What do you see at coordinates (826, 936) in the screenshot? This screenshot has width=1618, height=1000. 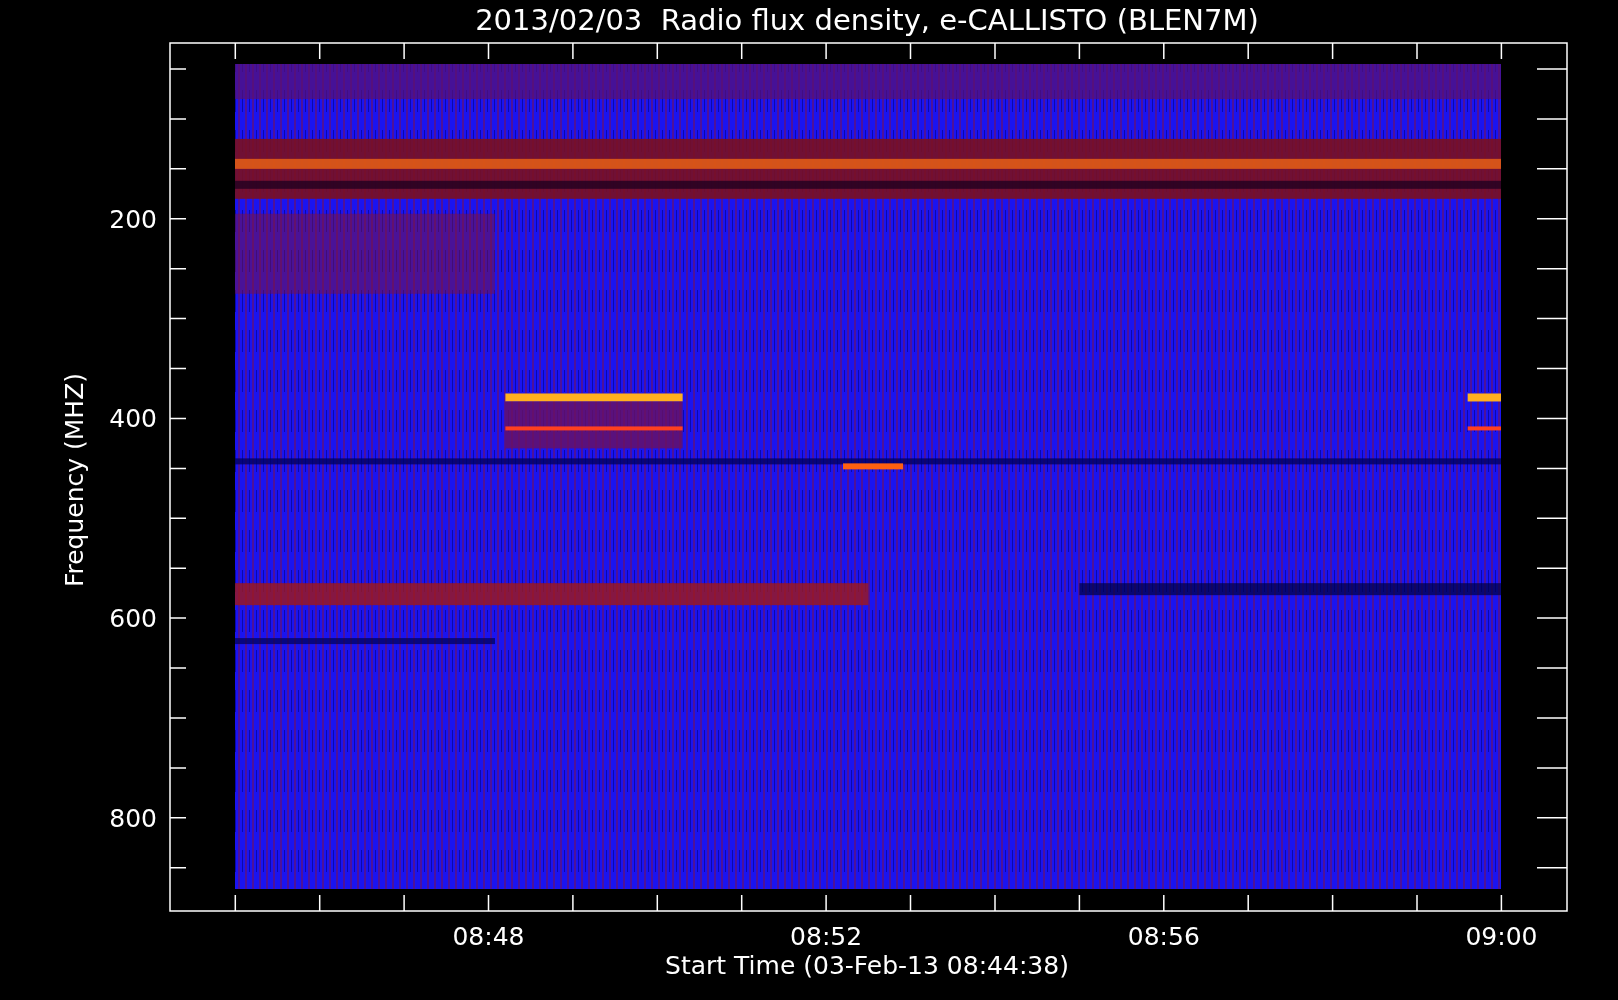 I see `tick-label: 08:52` at bounding box center [826, 936].